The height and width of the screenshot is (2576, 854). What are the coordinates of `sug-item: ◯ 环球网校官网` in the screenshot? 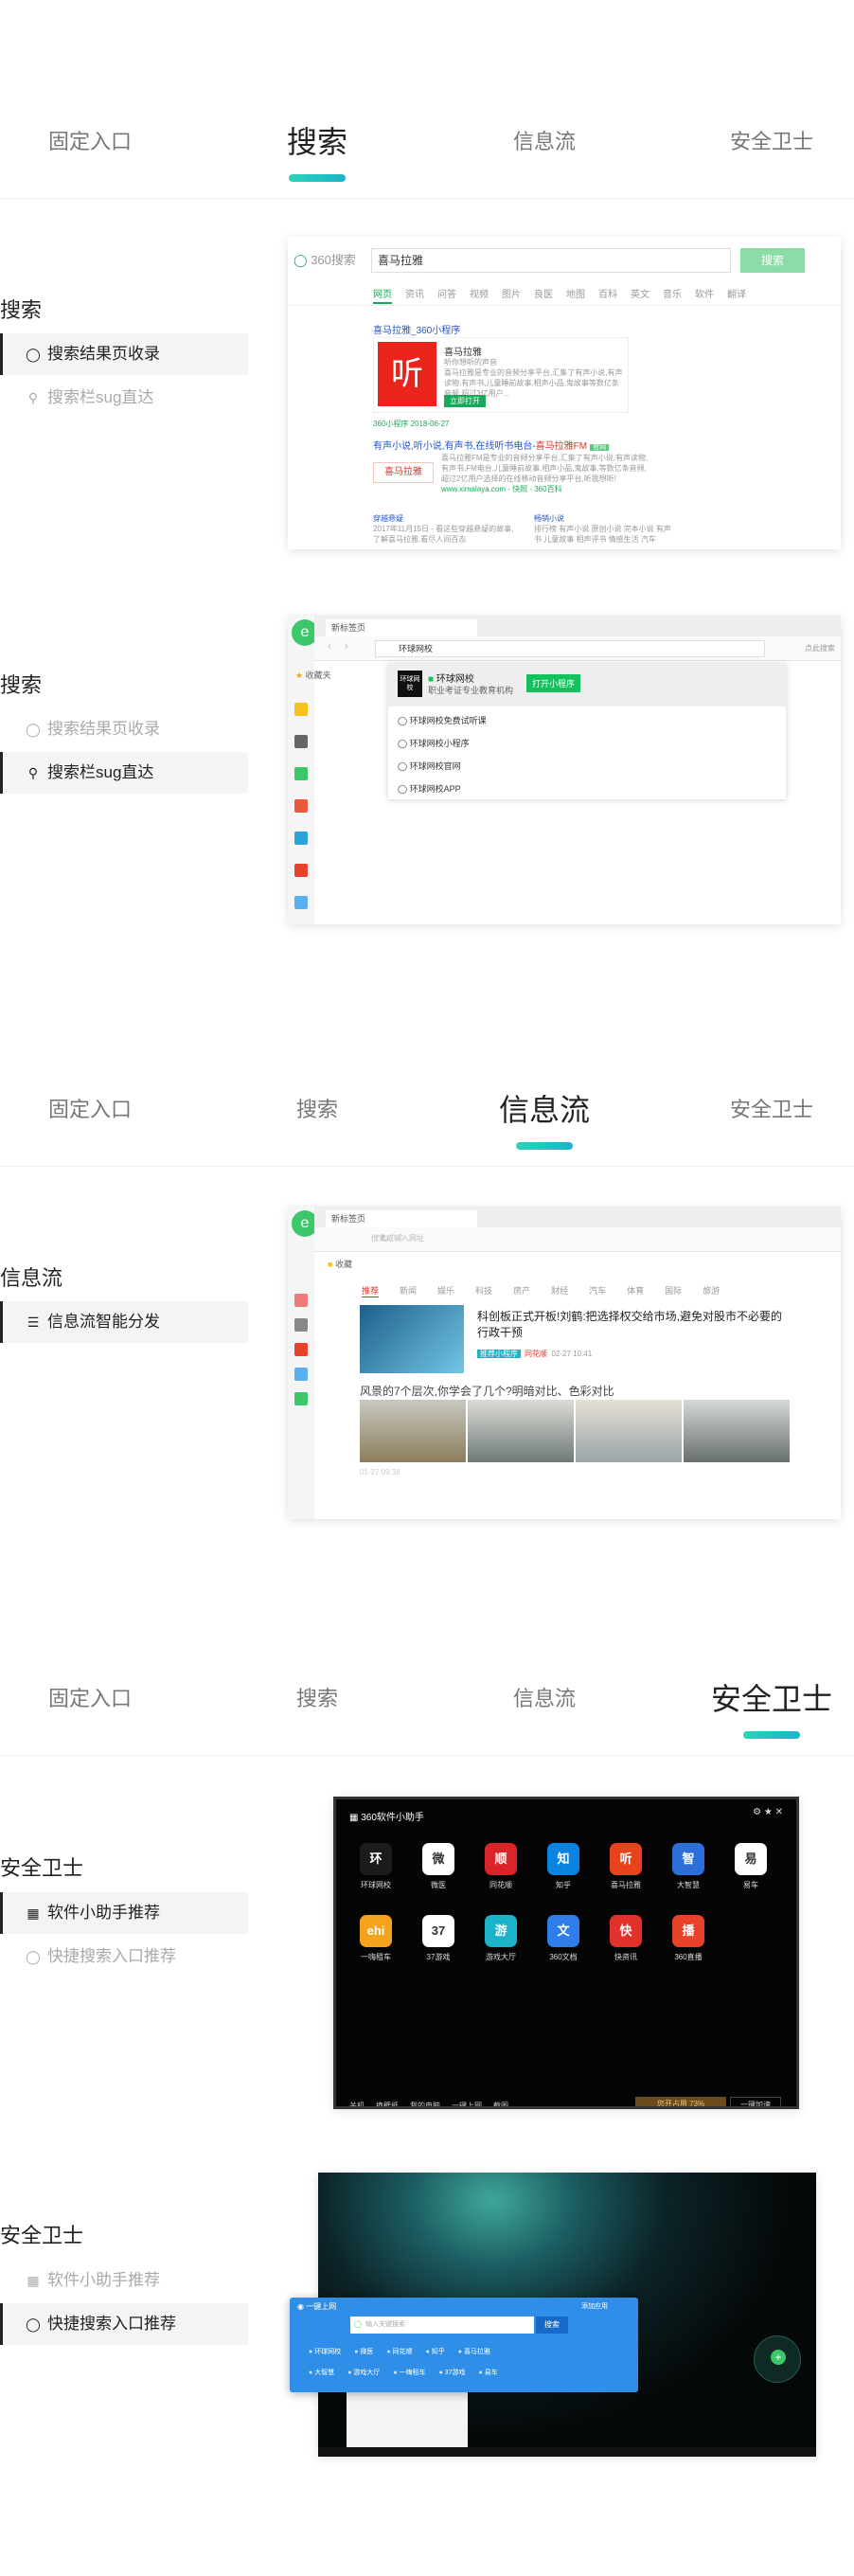 It's located at (429, 766).